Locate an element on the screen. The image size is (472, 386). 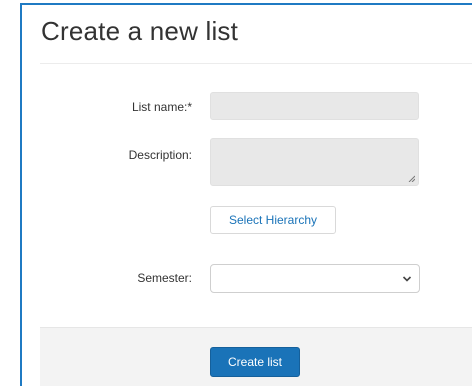
select-hierarchy-button: Select Hierarchy is located at coordinates (273, 220).